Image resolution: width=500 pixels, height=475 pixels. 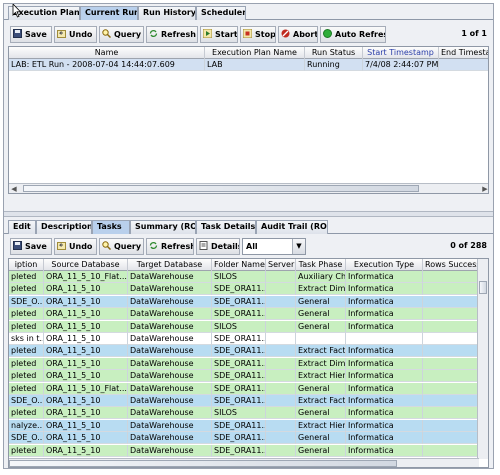 What do you see at coordinates (111, 227) in the screenshot?
I see `tab-tasks: Tasks` at bounding box center [111, 227].